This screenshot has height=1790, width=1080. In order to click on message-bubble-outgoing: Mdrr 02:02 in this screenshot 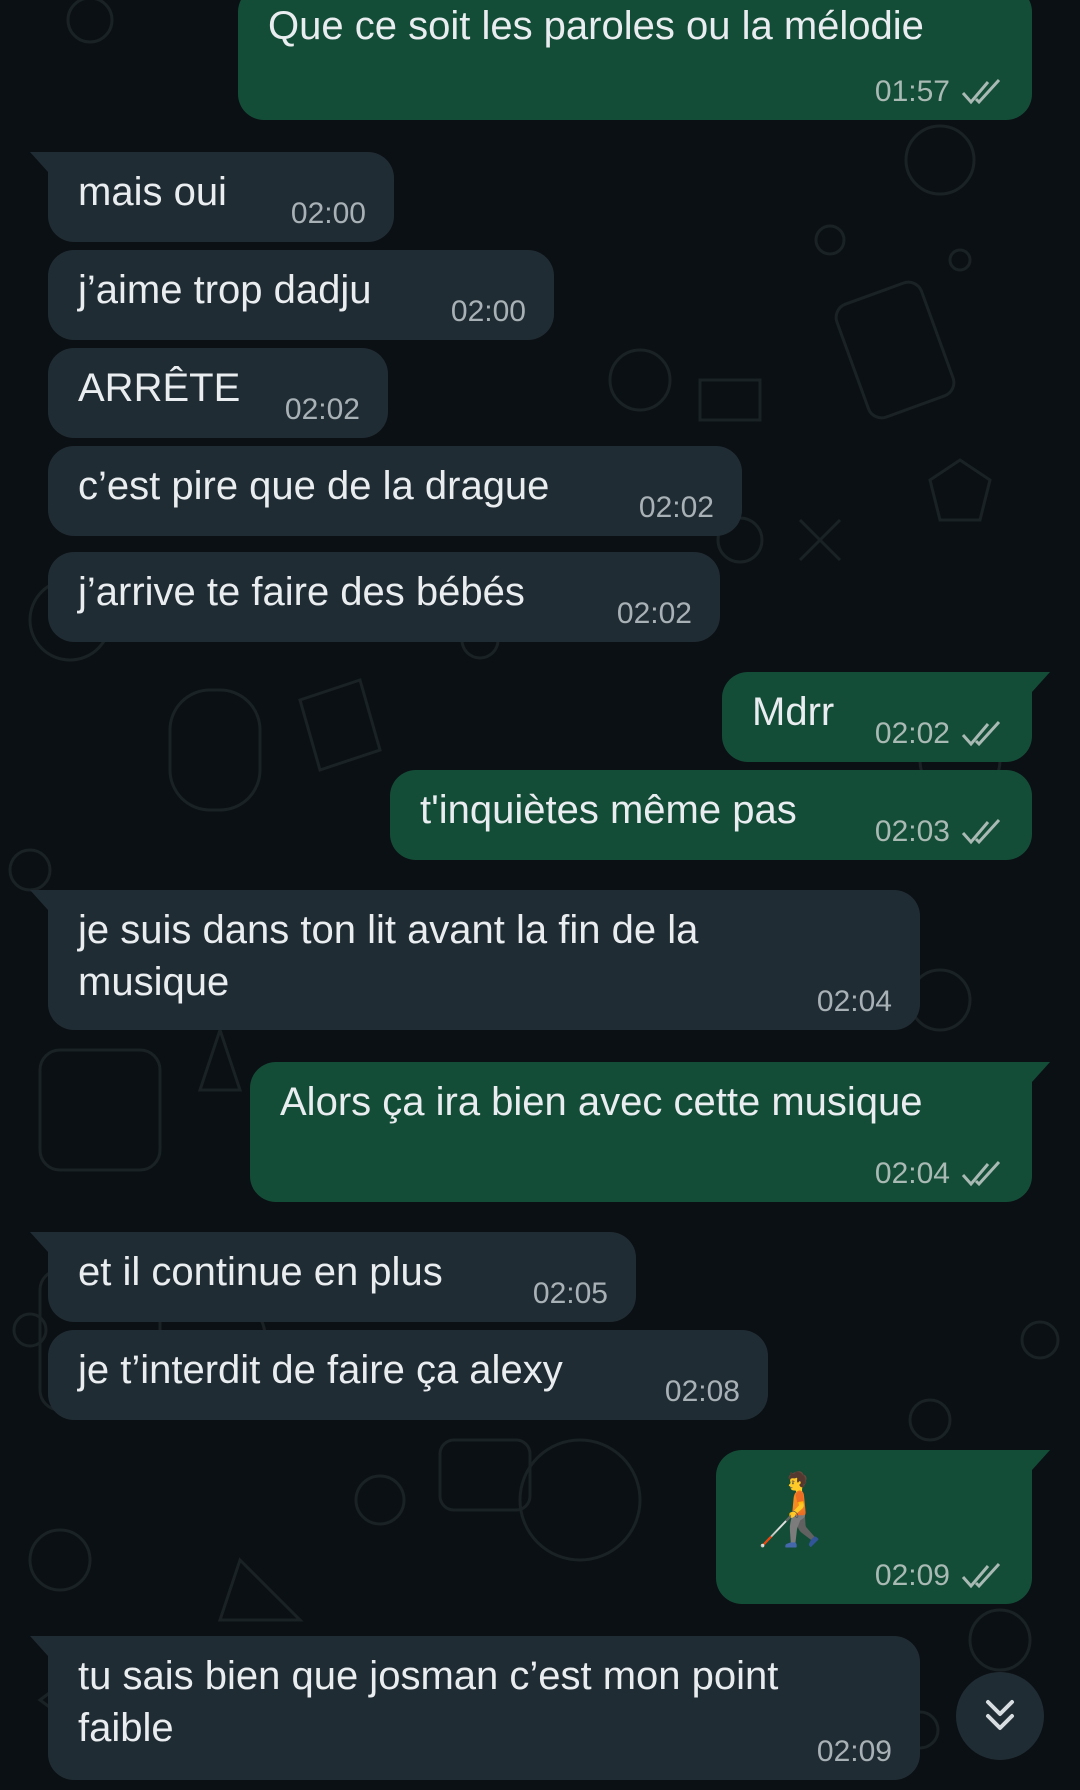, I will do `click(886, 717)`.